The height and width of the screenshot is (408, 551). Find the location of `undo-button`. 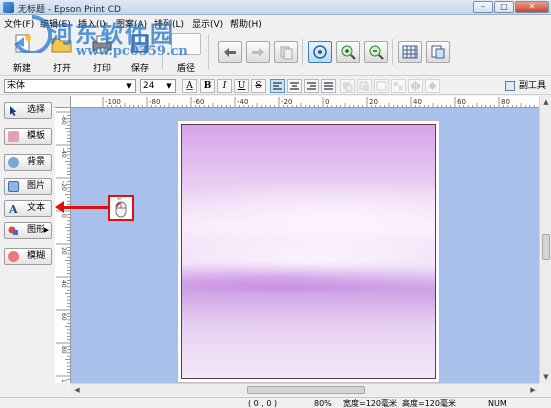

undo-button is located at coordinates (230, 52).